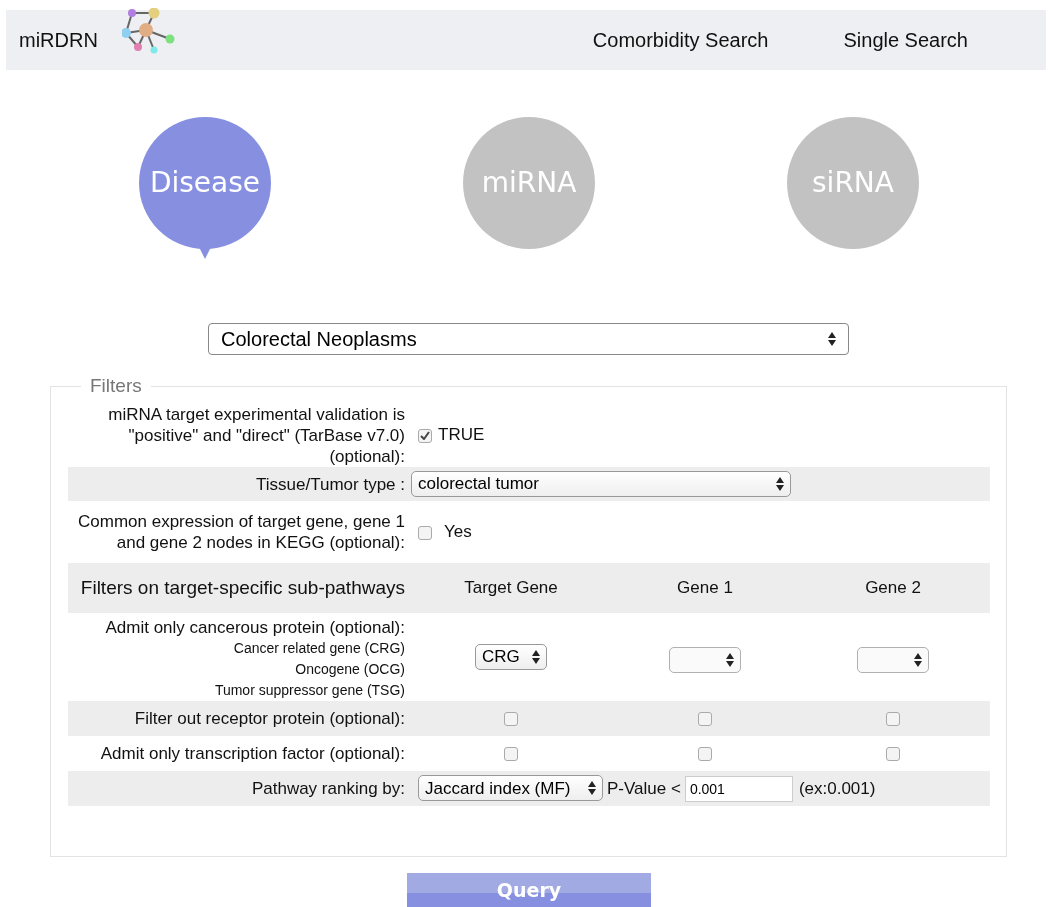 The height and width of the screenshot is (907, 1049). I want to click on field-label: miRNA target experimental validation is "positive" and "direct" (TarBase v7.0) (optional):, so click(256, 435).